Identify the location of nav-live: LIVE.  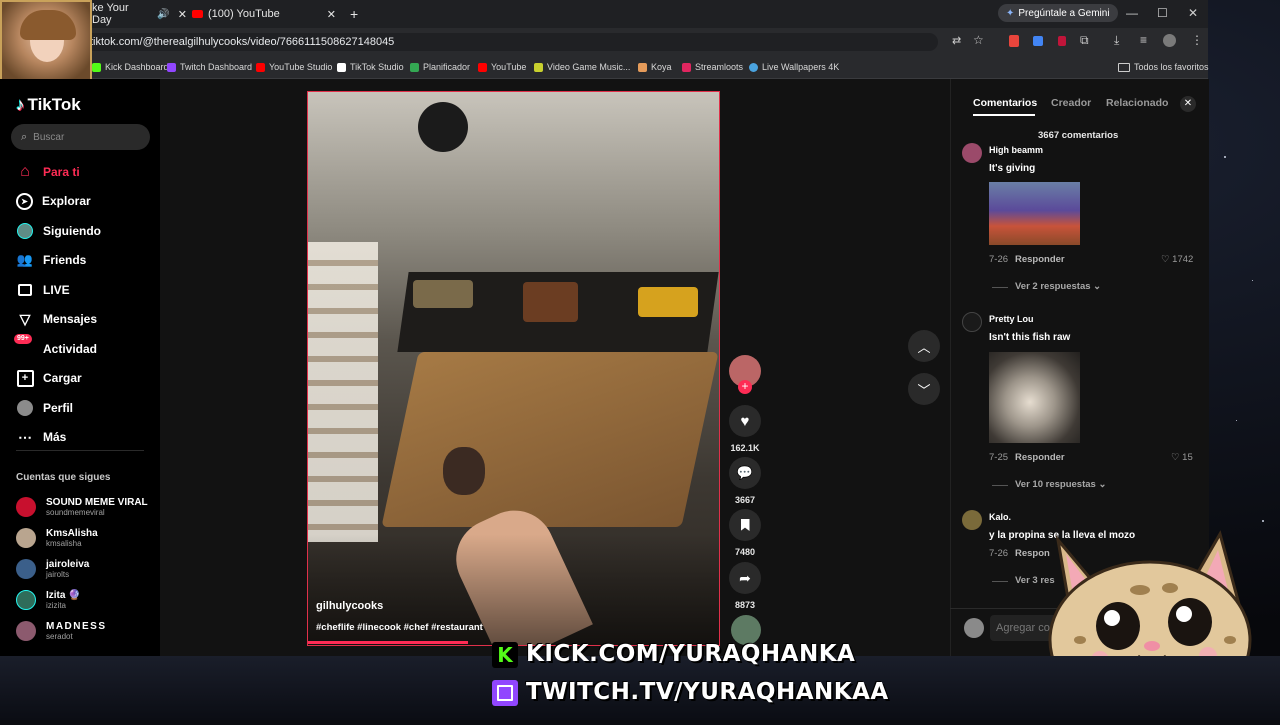
(43, 290).